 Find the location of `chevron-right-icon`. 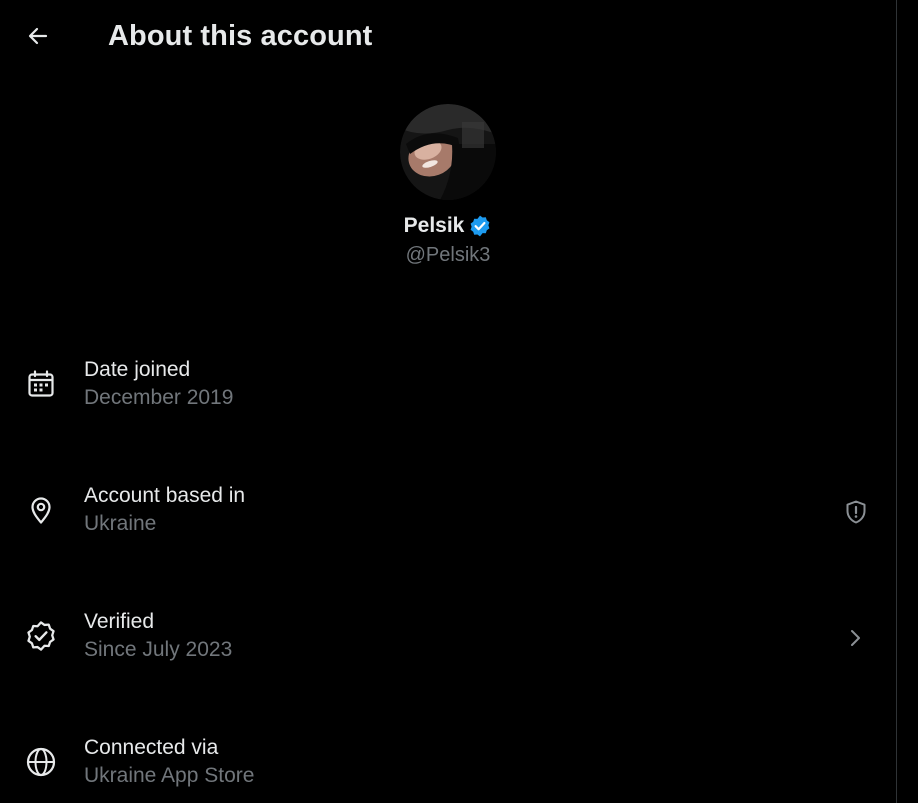

chevron-right-icon is located at coordinates (856, 638).